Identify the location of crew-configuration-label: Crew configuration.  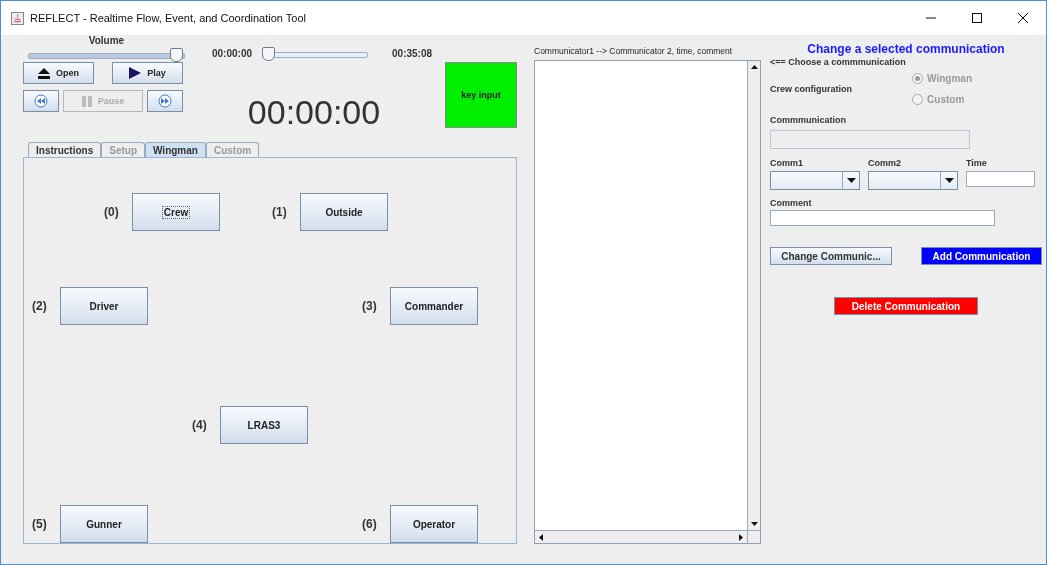
(811, 89).